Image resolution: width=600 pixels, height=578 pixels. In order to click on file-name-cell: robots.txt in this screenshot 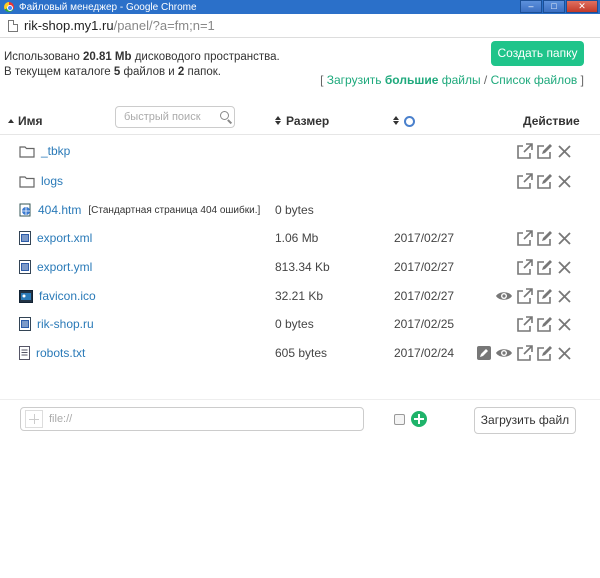, I will do `click(52, 353)`.